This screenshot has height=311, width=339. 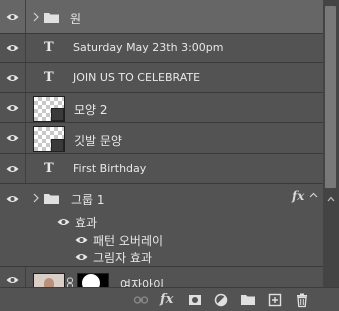 I want to click on new-layer-icon, so click(x=275, y=300).